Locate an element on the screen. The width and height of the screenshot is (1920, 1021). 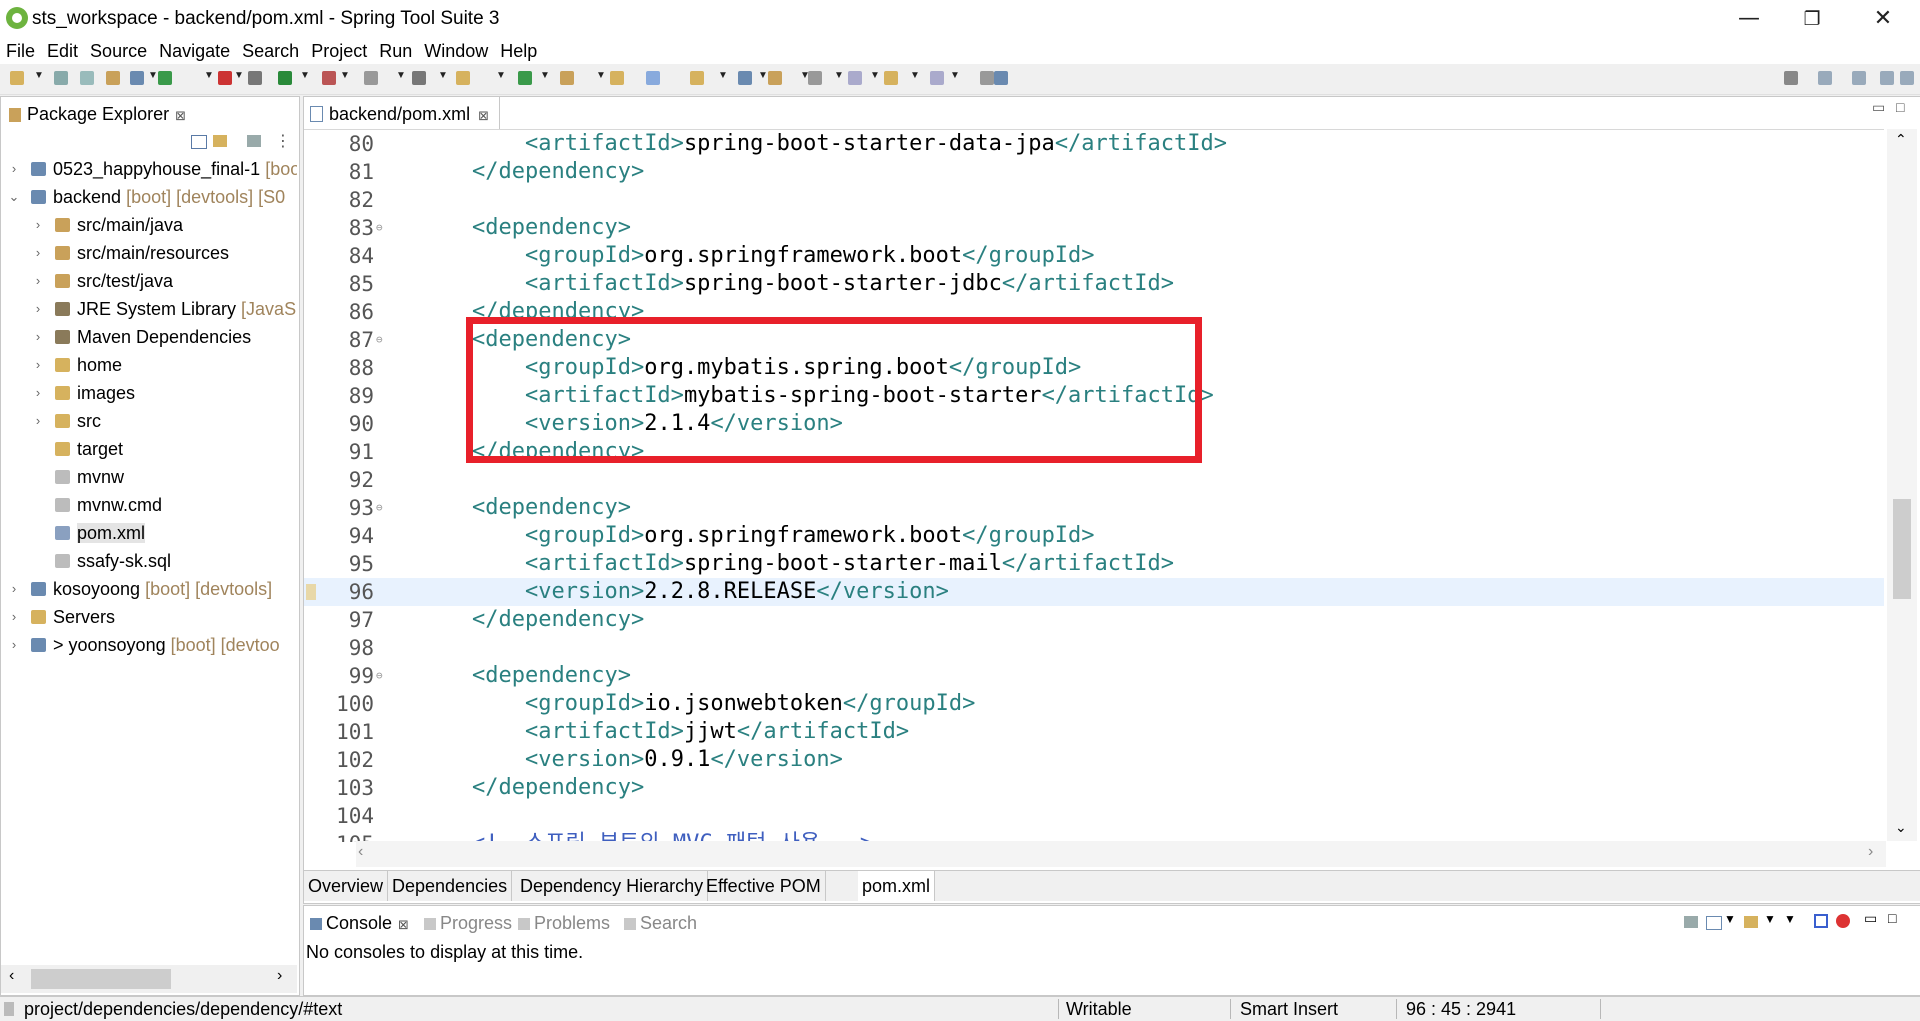
code-line: 97 </dependency> is located at coordinates (1094, 620).